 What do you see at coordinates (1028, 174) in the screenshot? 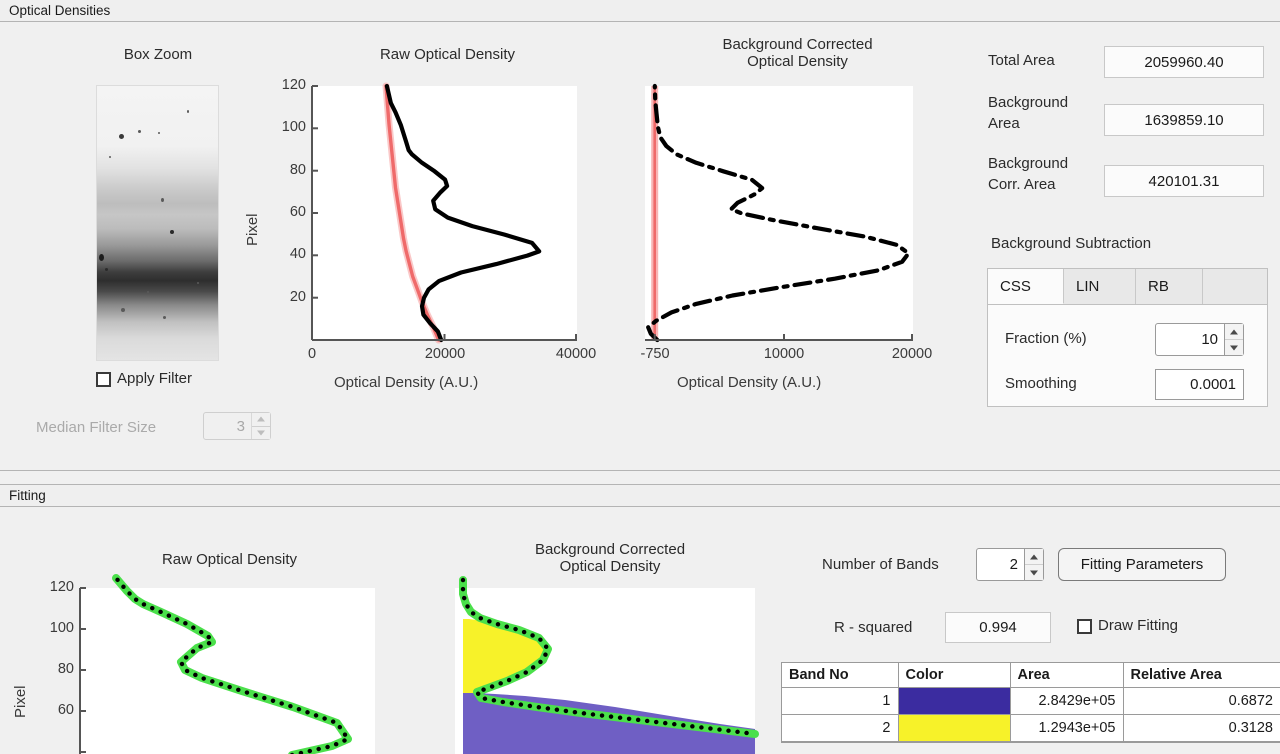
I see `background-corr-area-label: Background Corr. Area` at bounding box center [1028, 174].